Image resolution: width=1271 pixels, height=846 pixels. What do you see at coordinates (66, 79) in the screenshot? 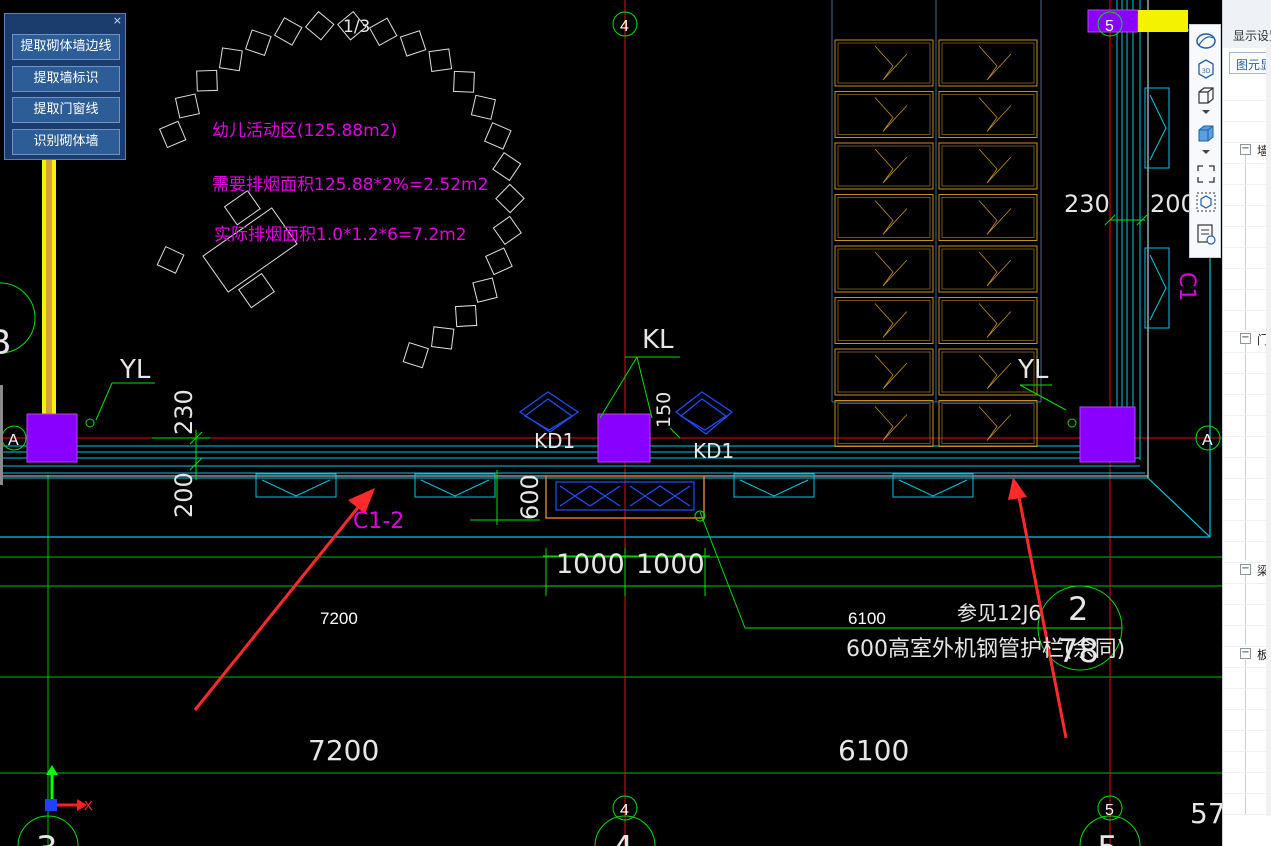
I see `extract-wall-label-button: 提取墙标识` at bounding box center [66, 79].